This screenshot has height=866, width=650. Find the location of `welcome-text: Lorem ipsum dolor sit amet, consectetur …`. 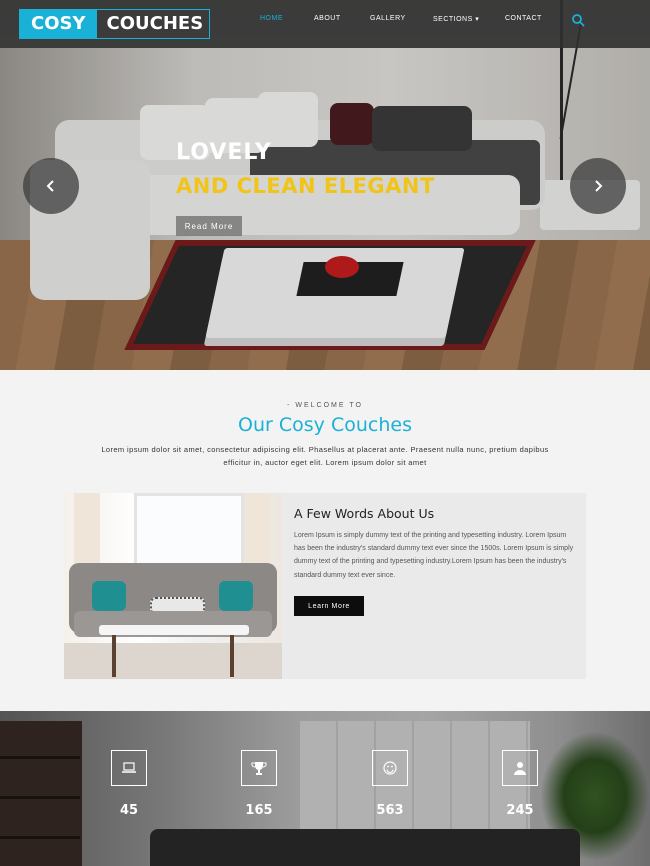

welcome-text: Lorem ipsum dolor sit amet, consectetur … is located at coordinates (325, 456).